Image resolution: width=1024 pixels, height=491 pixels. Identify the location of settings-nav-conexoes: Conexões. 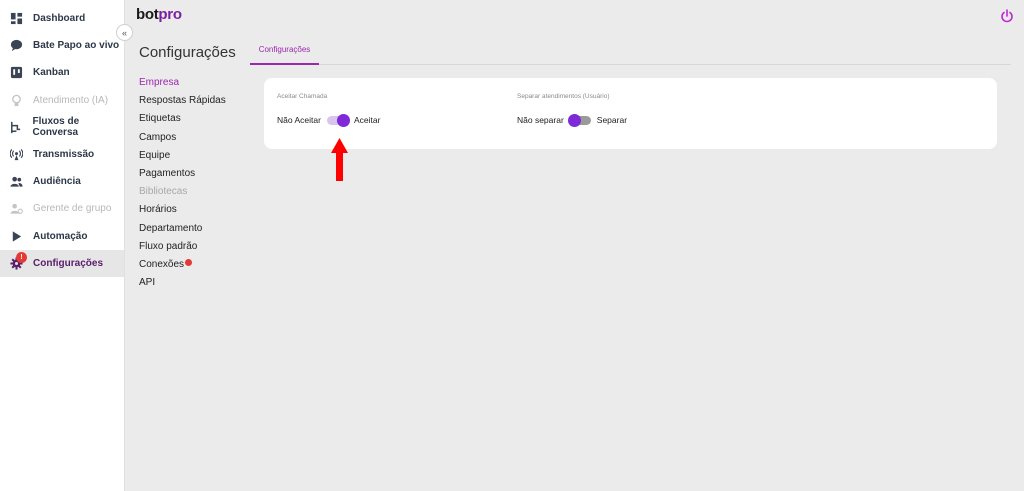
(182, 265).